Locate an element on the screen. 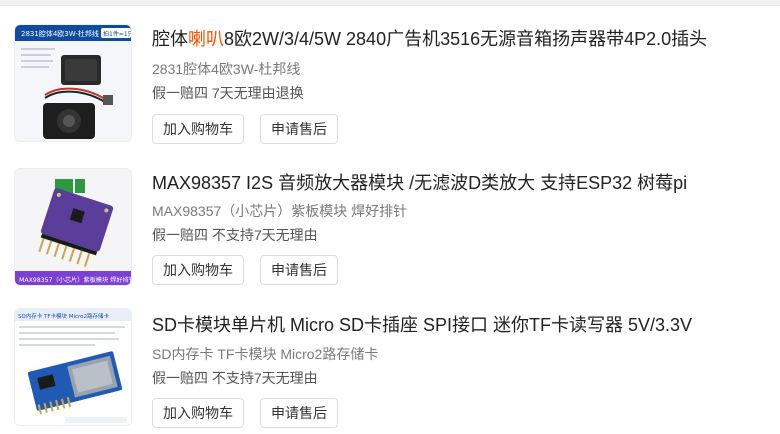  thumb-banner-text: MAX98357（小芯片）紫板模块 焊好排针 is located at coordinates (75, 280).